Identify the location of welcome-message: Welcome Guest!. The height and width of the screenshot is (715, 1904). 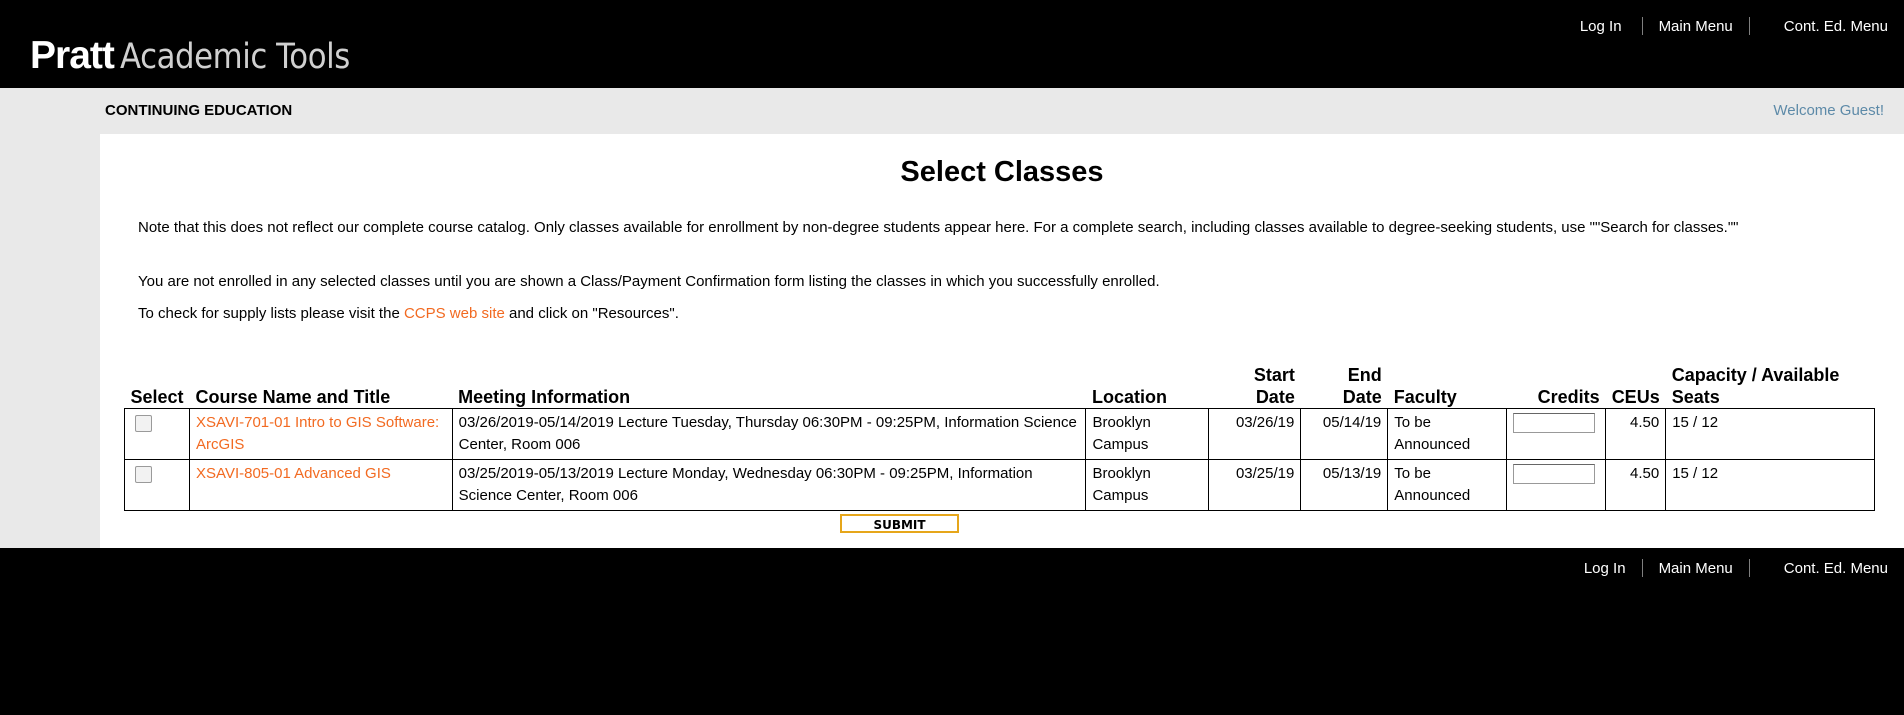
(1828, 110).